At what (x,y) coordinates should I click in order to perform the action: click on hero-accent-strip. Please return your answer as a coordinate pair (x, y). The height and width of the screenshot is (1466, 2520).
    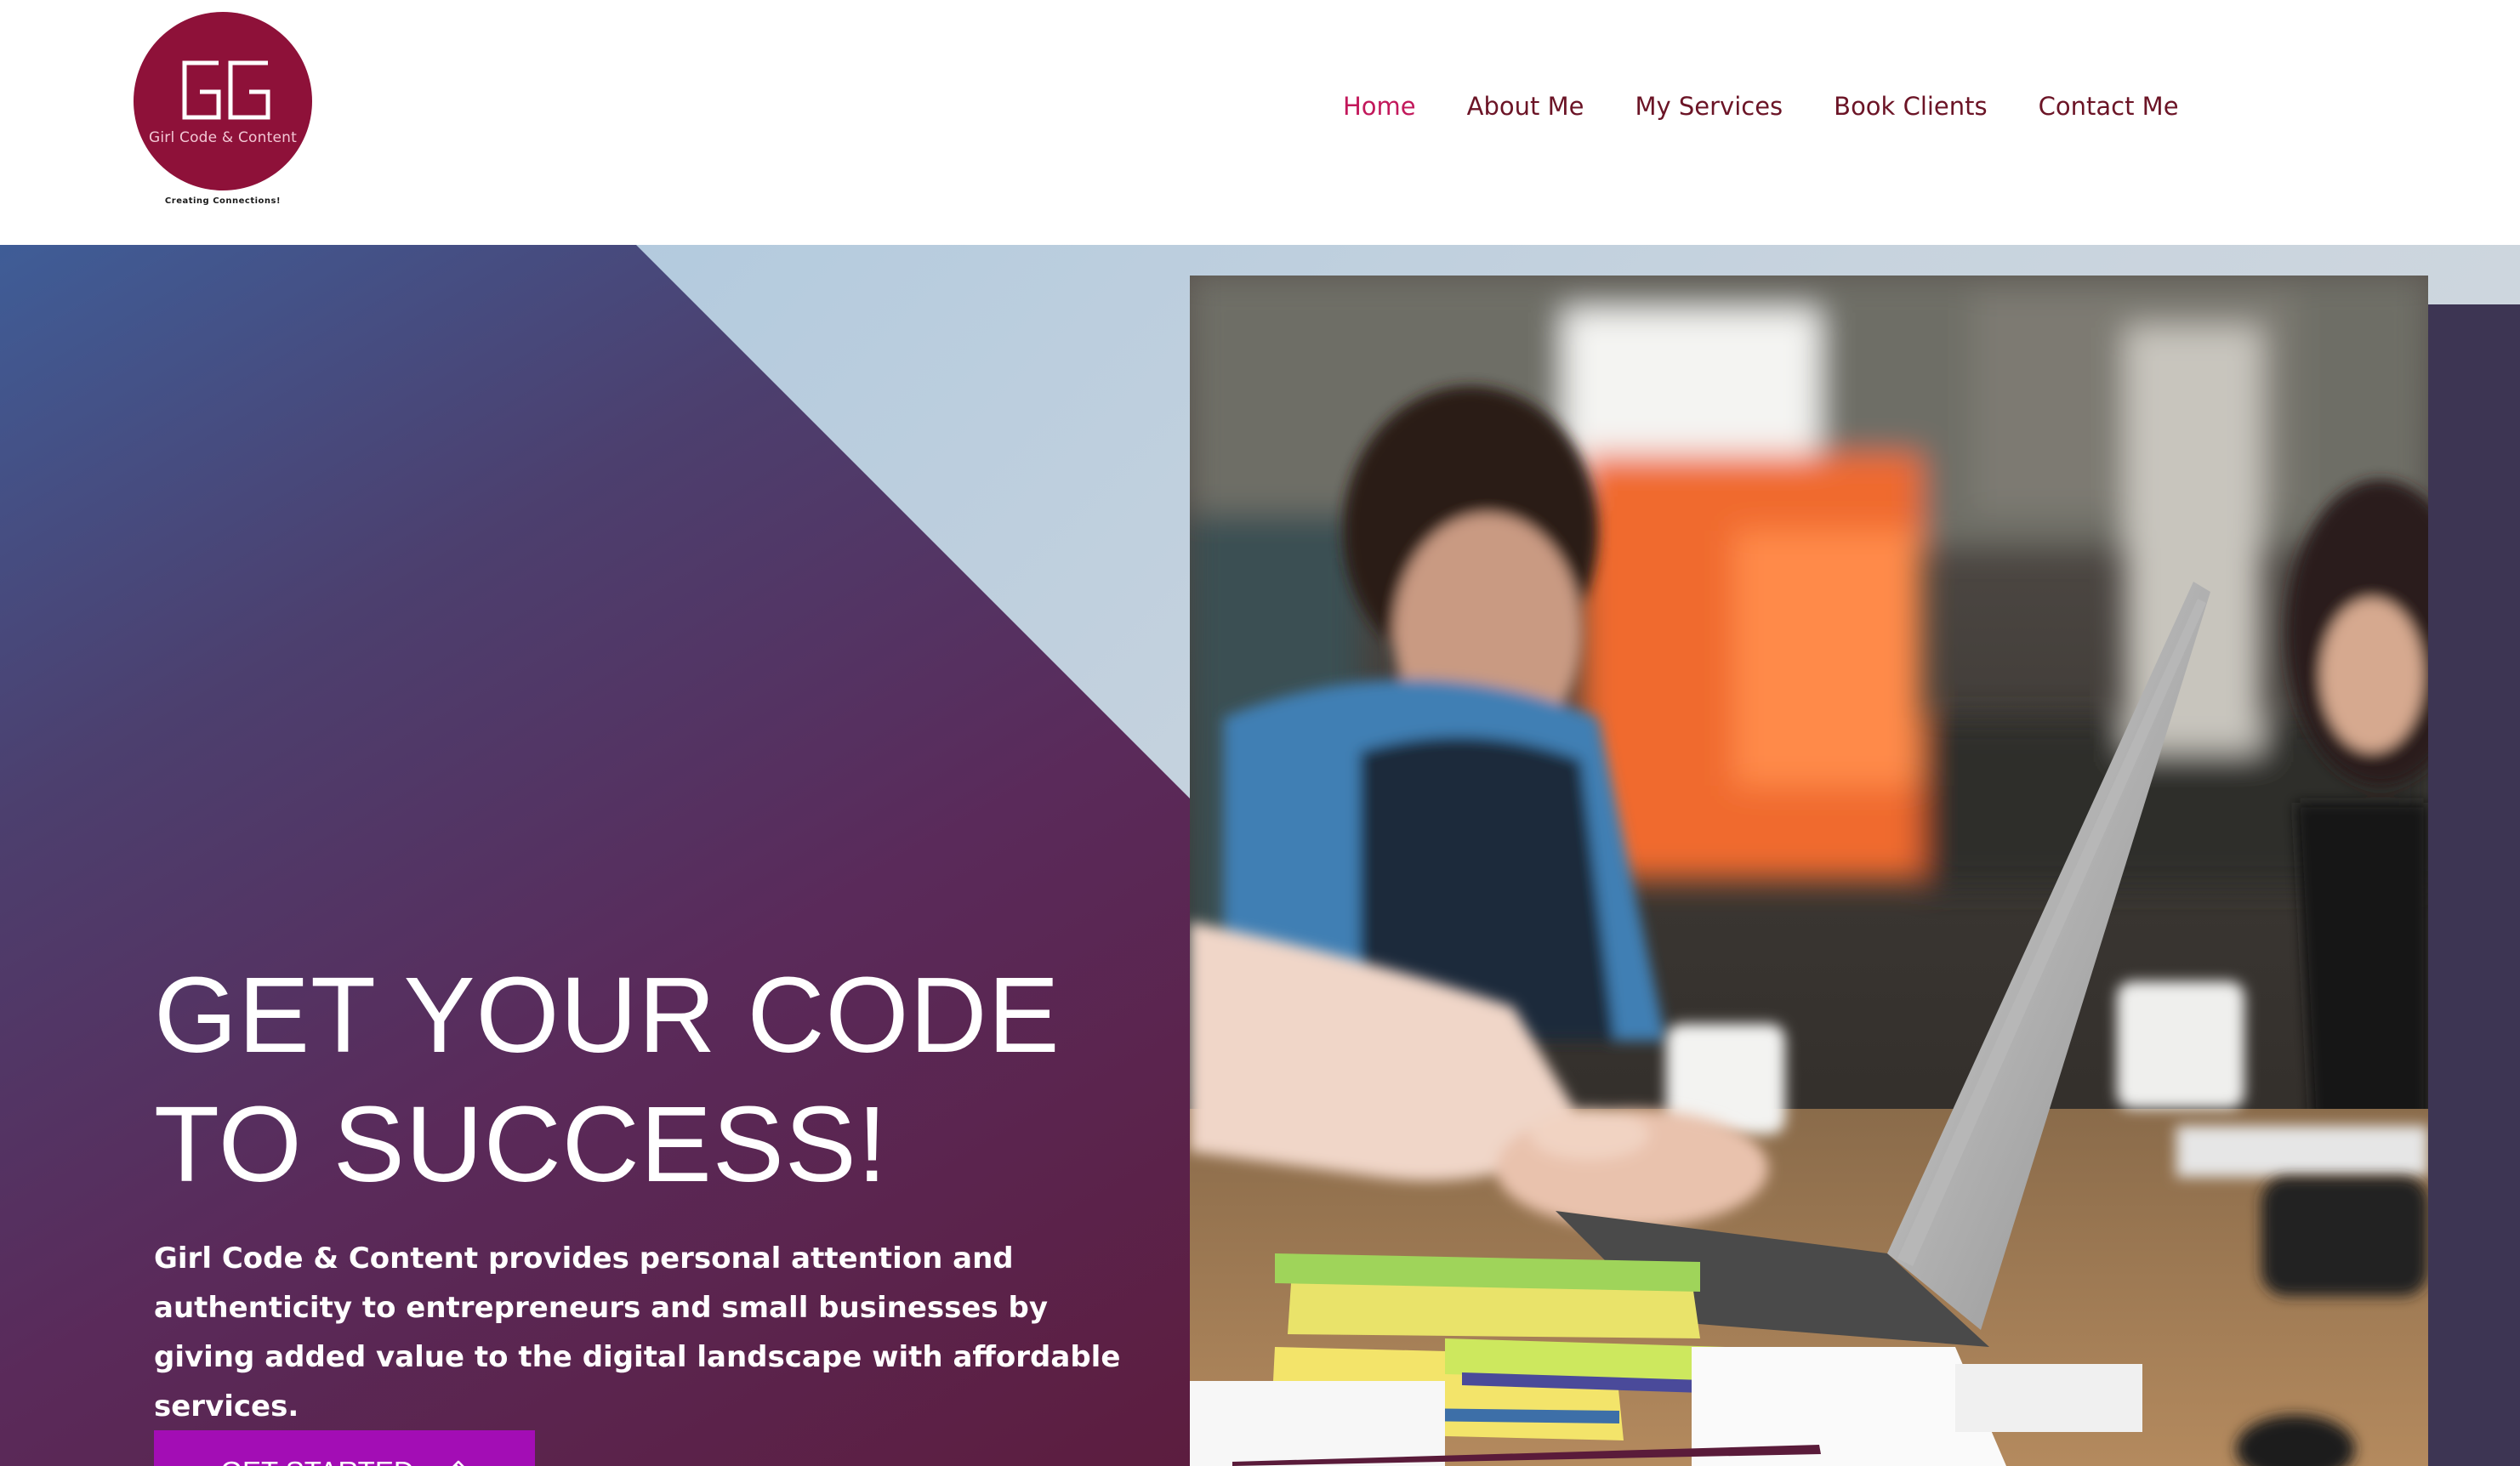
    Looking at the image, I should click on (2474, 885).